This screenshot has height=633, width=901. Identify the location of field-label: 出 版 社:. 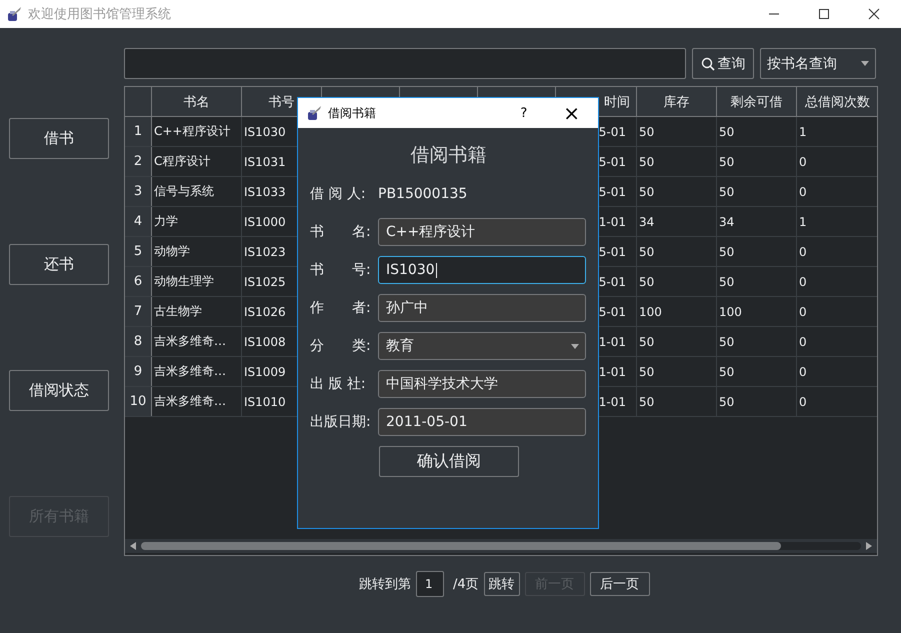
(338, 384).